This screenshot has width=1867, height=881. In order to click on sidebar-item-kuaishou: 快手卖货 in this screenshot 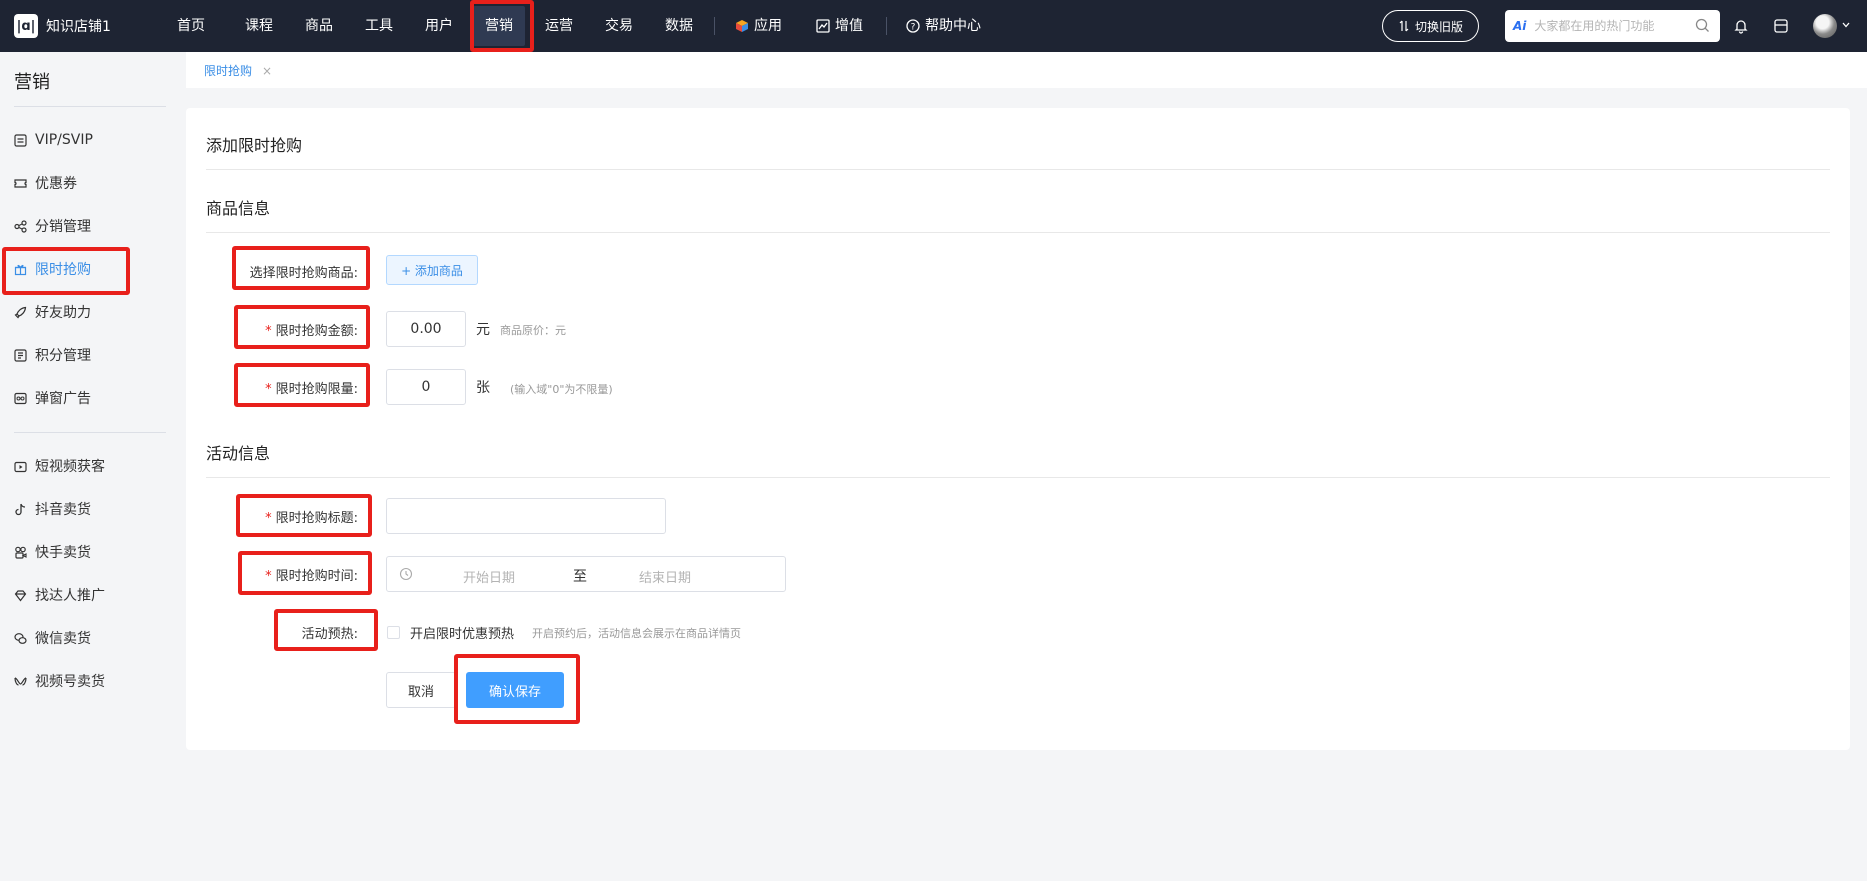, I will do `click(52, 552)`.